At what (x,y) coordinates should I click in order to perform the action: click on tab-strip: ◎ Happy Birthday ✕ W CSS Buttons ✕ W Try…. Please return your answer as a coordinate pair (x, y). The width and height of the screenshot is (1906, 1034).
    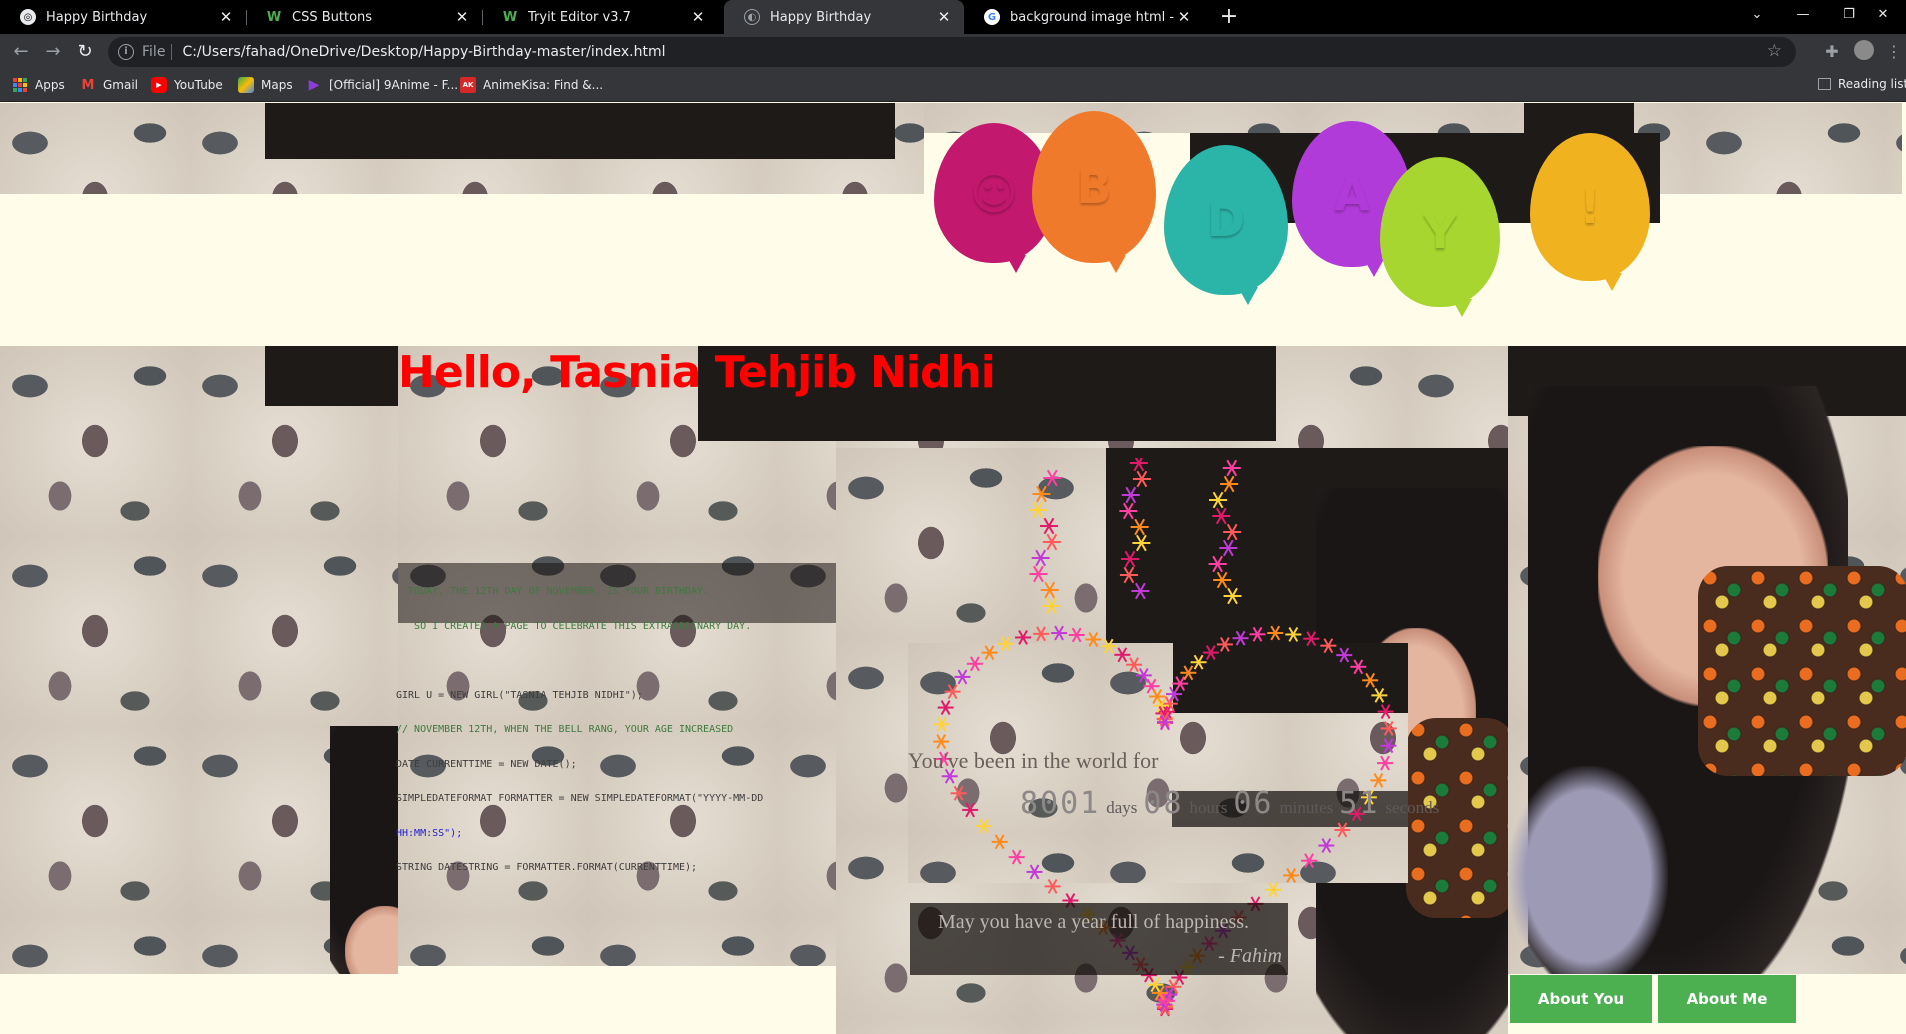
    Looking at the image, I should click on (953, 17).